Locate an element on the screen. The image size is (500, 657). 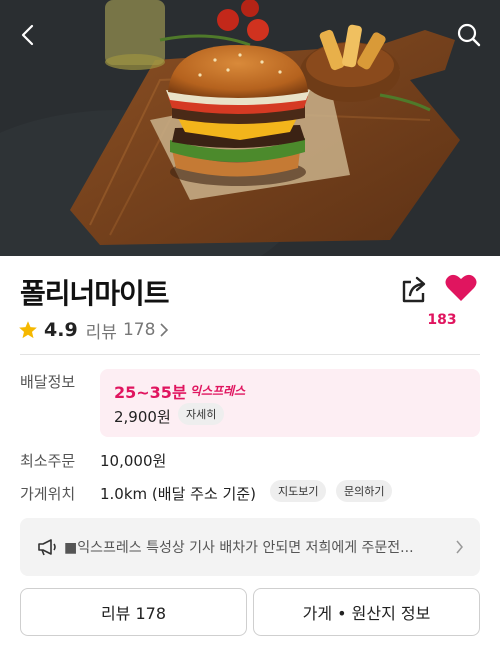
delivery-time: 25~35분 is located at coordinates (150, 392).